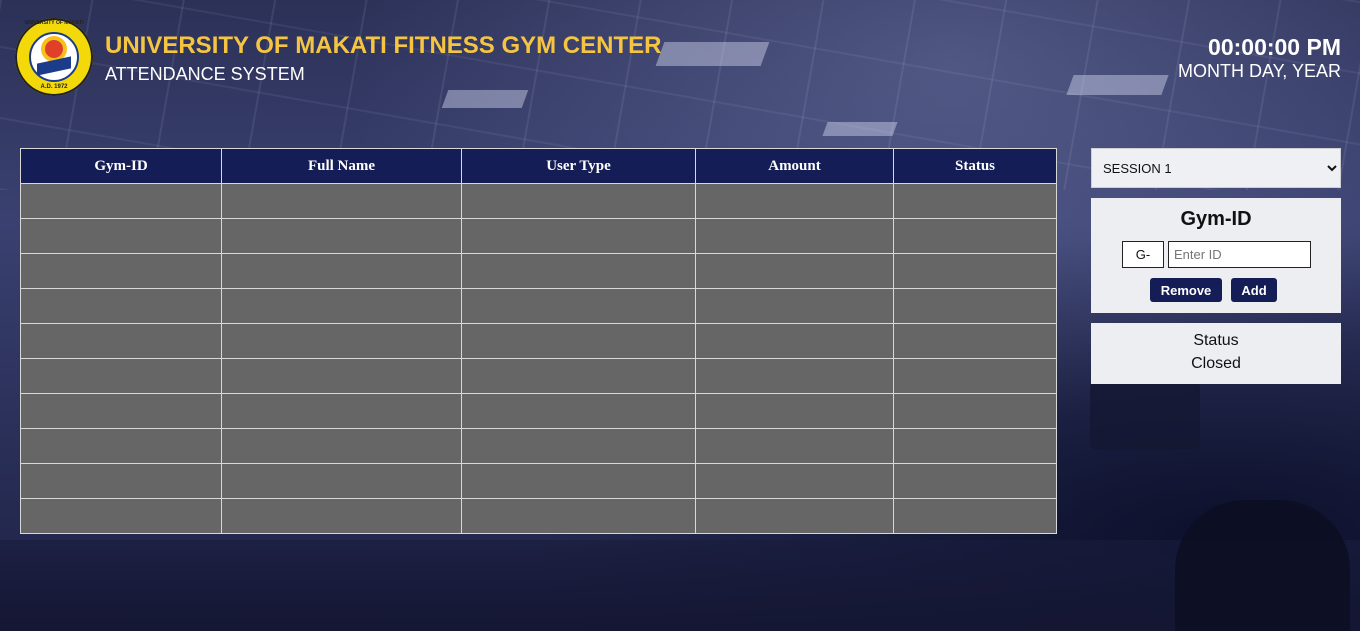  What do you see at coordinates (54, 23) in the screenshot?
I see `logo-ring-text: UNIVERSITY OF MAKATI` at bounding box center [54, 23].